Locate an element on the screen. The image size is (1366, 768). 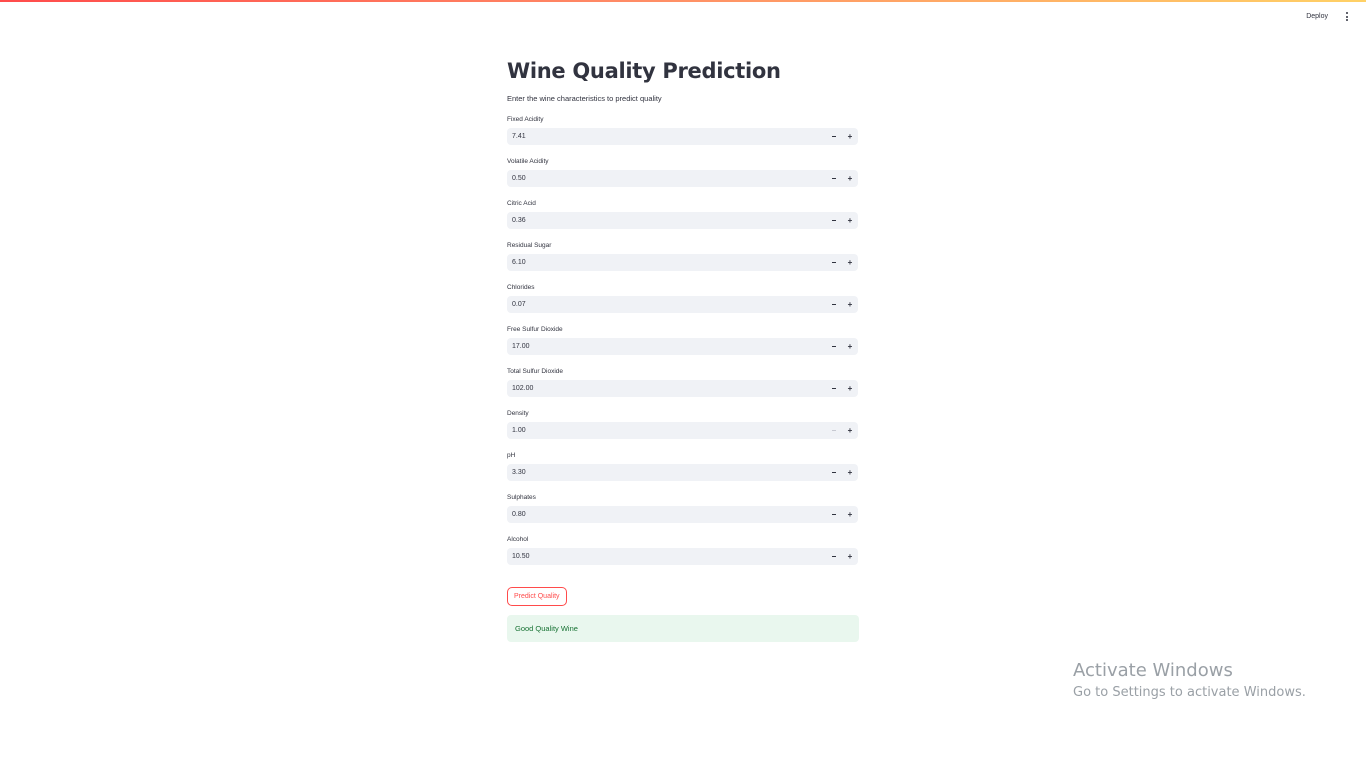
field-label: Sulphates is located at coordinates (521, 497).